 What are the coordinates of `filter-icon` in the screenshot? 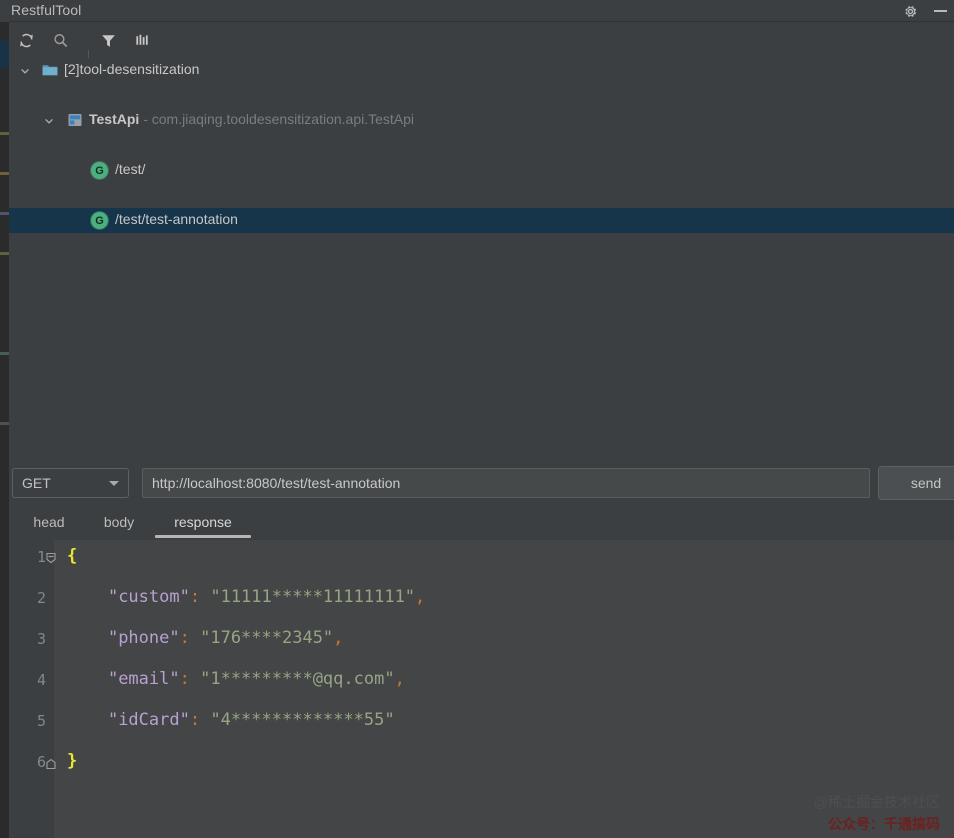 It's located at (108, 40).